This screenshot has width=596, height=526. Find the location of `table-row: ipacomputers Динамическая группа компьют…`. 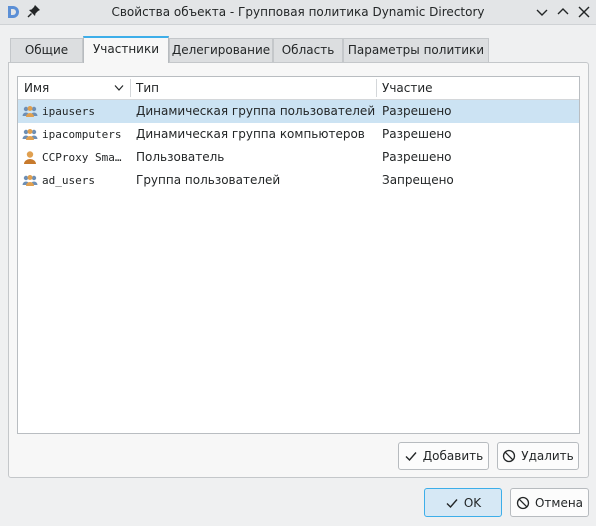

table-row: ipacomputers Динамическая группа компьют… is located at coordinates (298, 134).